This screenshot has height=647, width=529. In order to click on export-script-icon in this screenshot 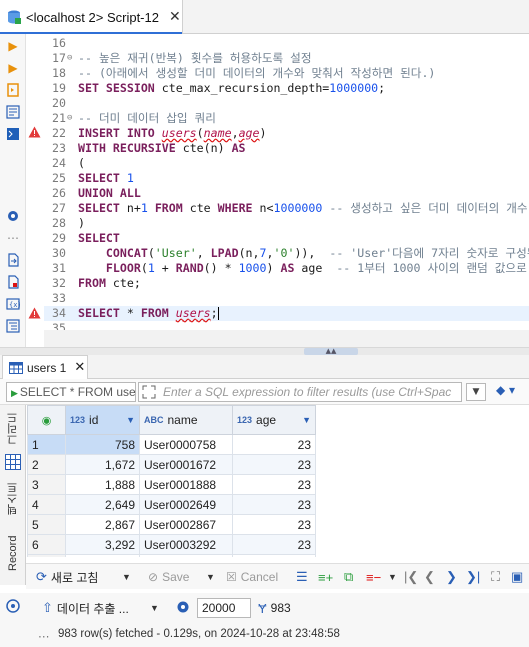, I will do `click(13, 260)`.